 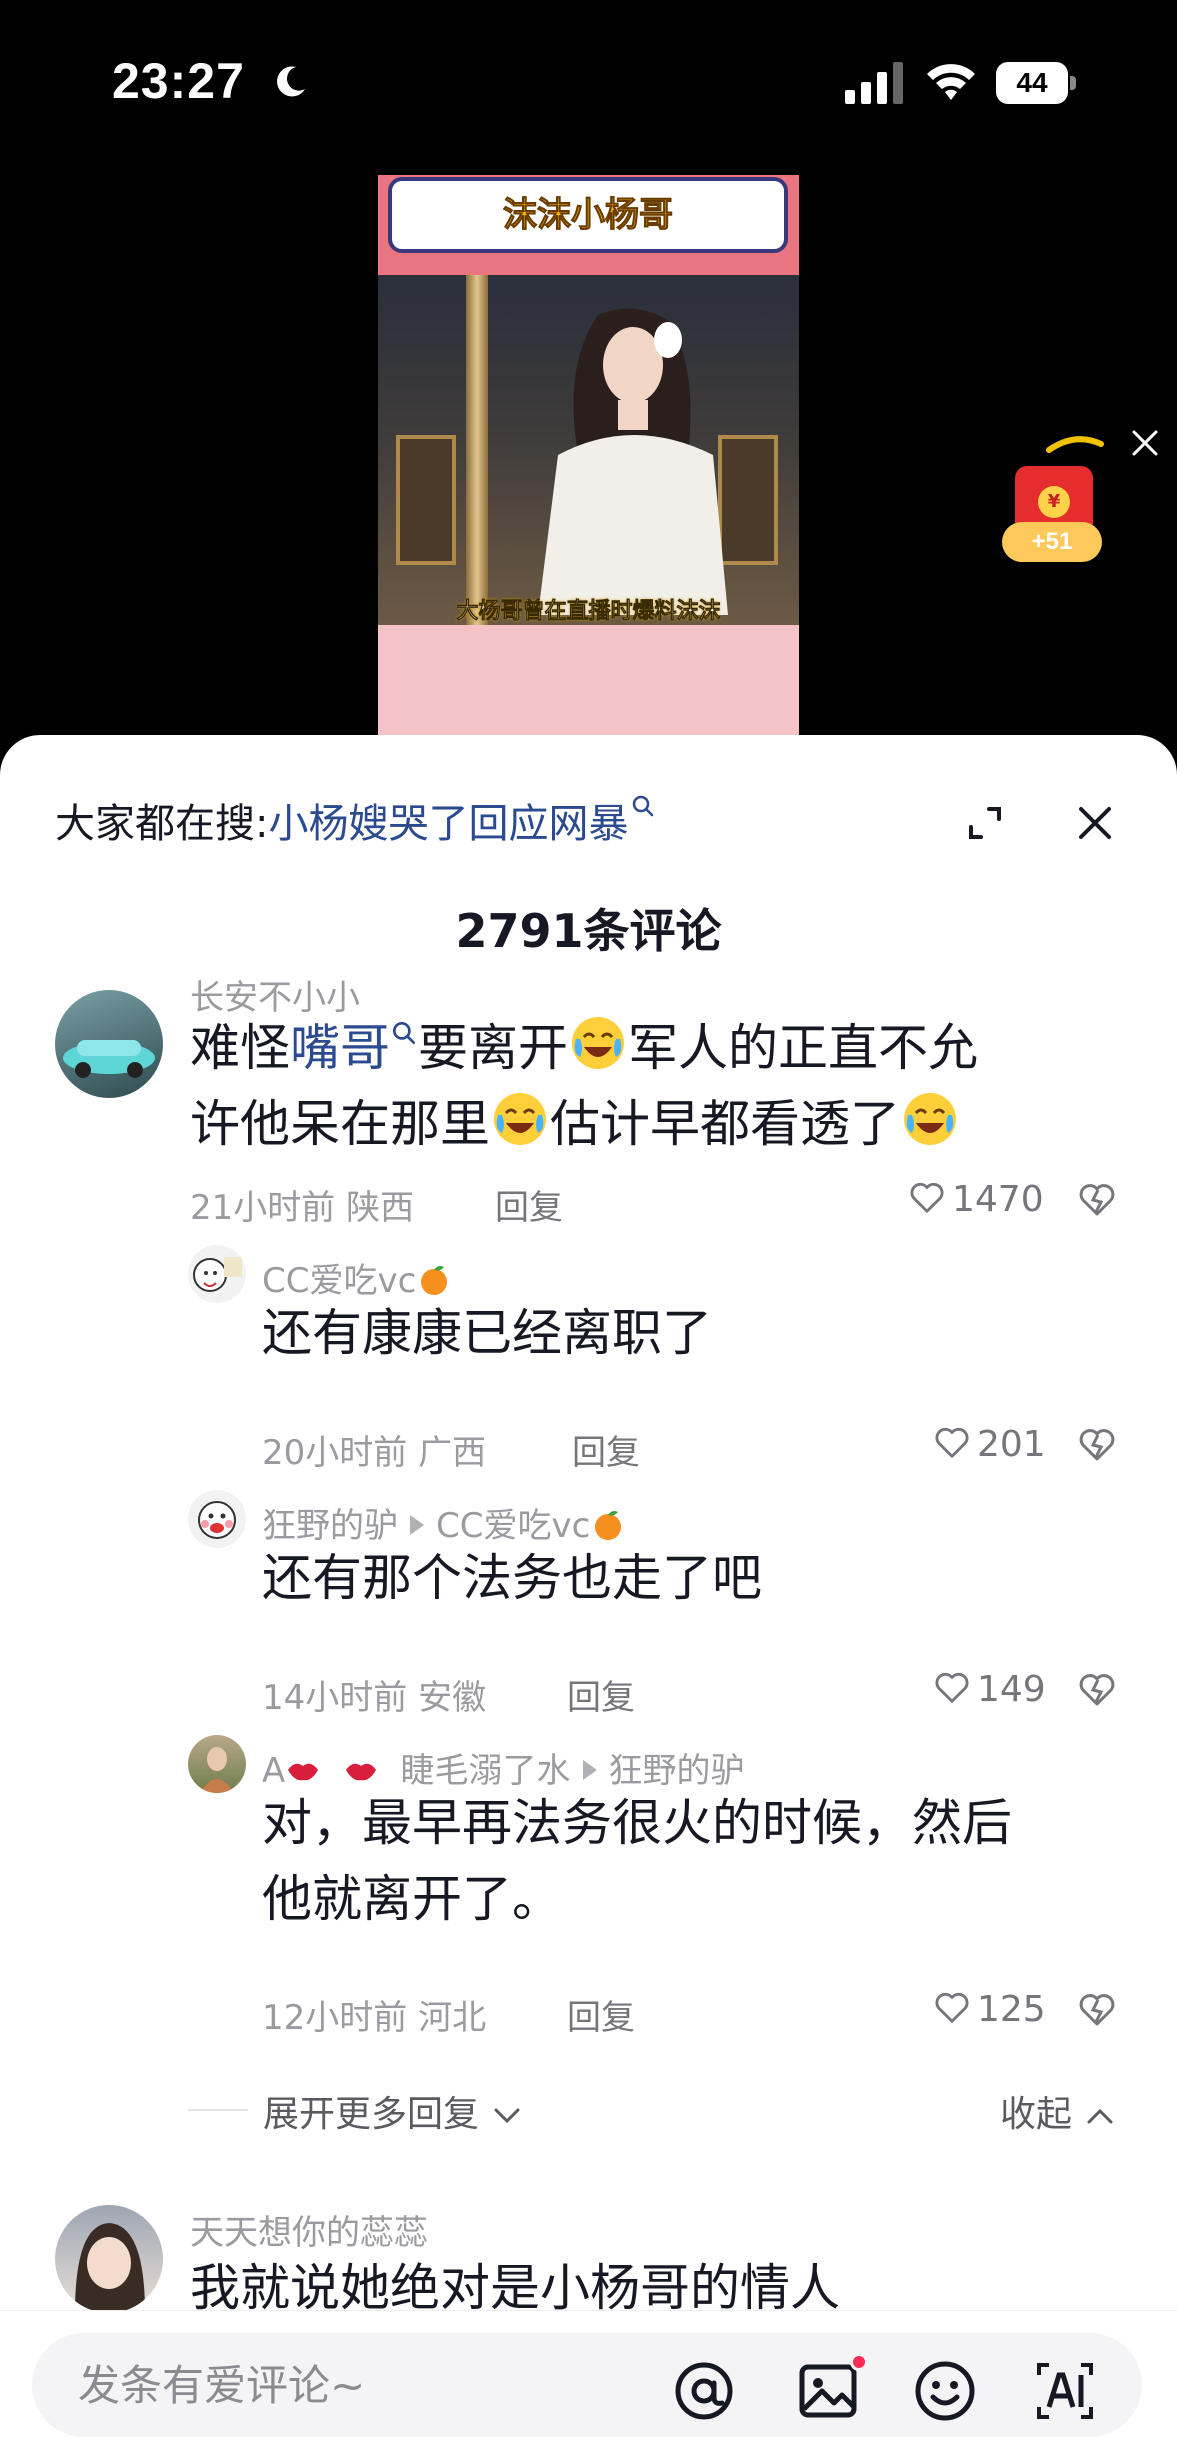 What do you see at coordinates (945, 2391) in the screenshot?
I see `emoji-icon` at bounding box center [945, 2391].